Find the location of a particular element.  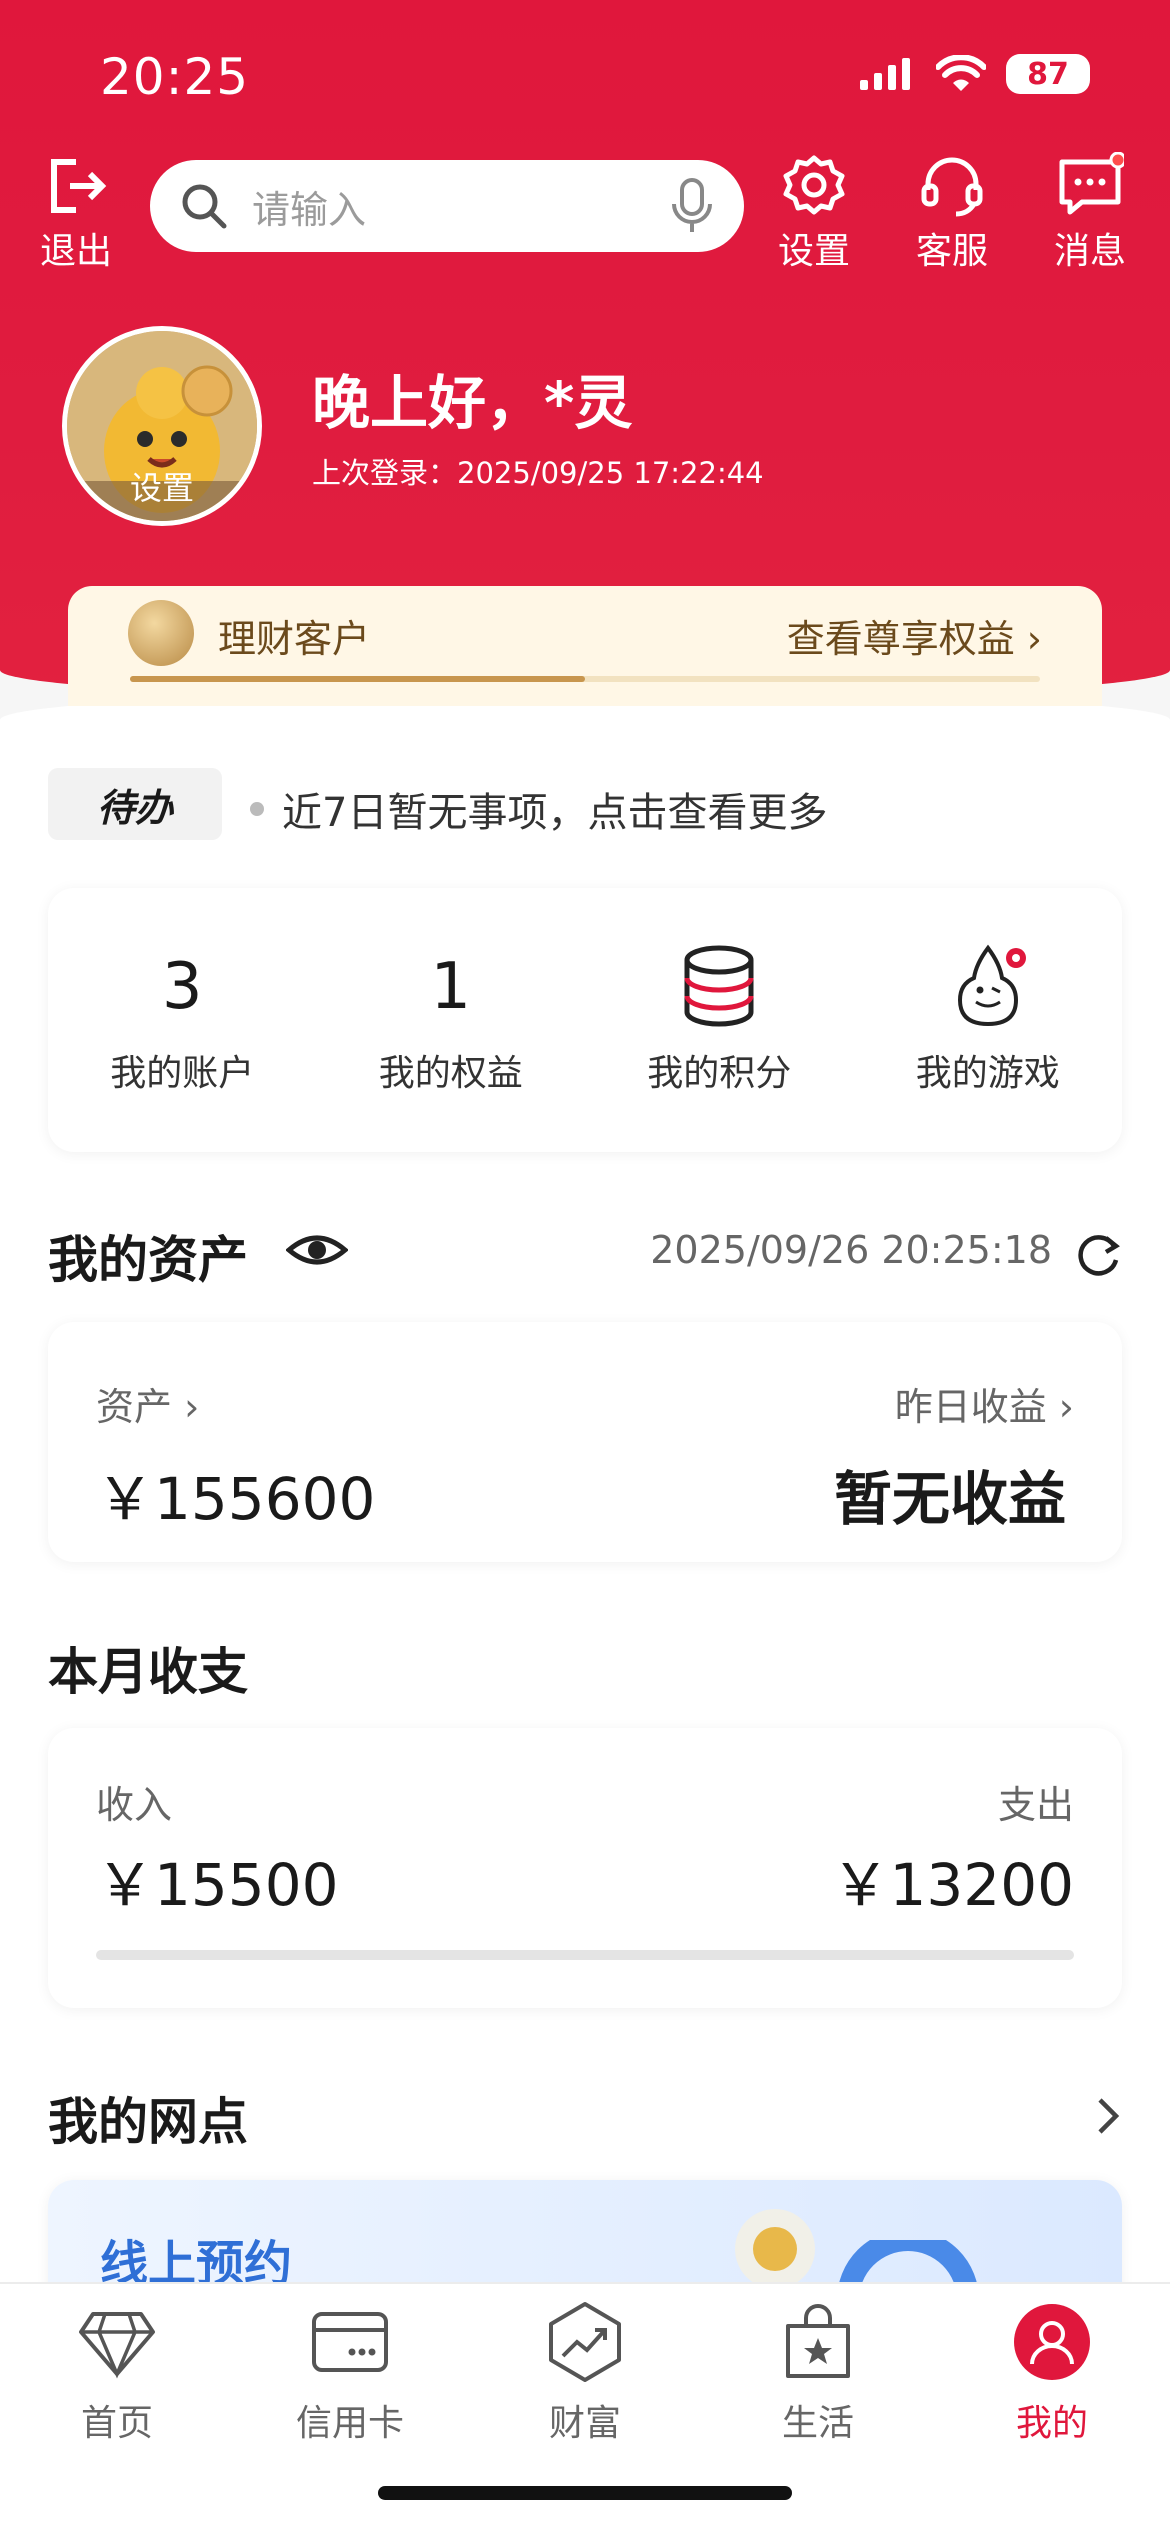

monthly-section-title: 本月收支 is located at coordinates (148, 1672).